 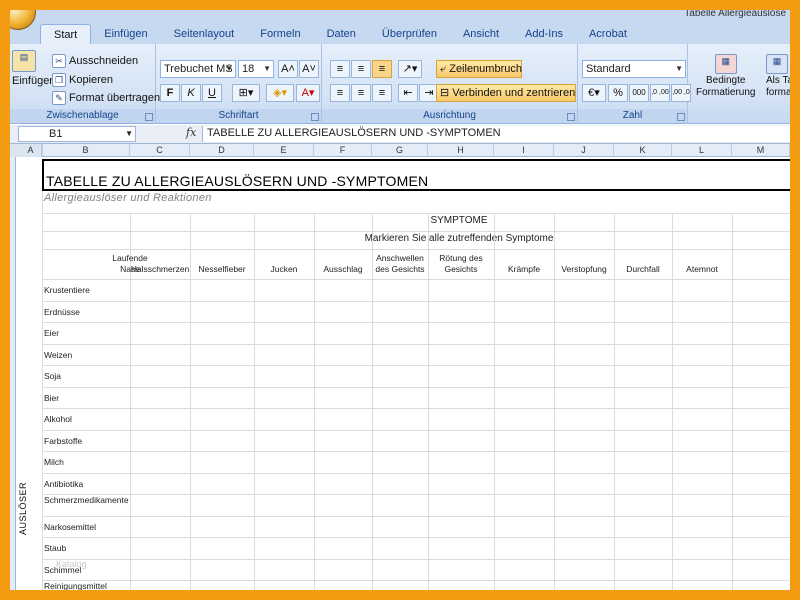 I want to click on fill-color-button: ◈▾, so click(x=280, y=93).